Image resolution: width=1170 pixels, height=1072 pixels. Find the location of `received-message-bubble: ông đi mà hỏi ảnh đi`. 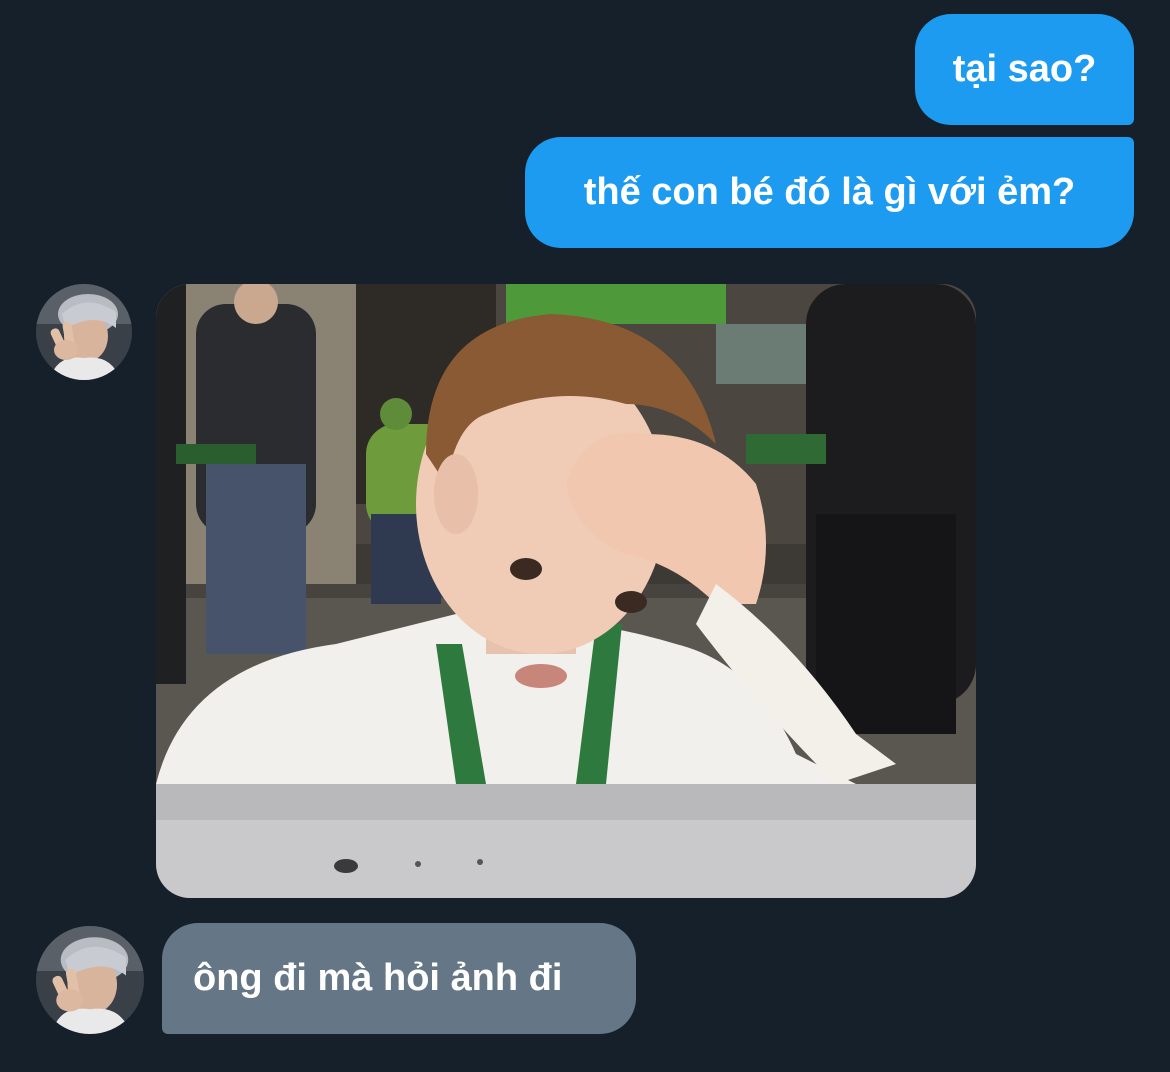

received-message-bubble: ông đi mà hỏi ảnh đi is located at coordinates (399, 978).